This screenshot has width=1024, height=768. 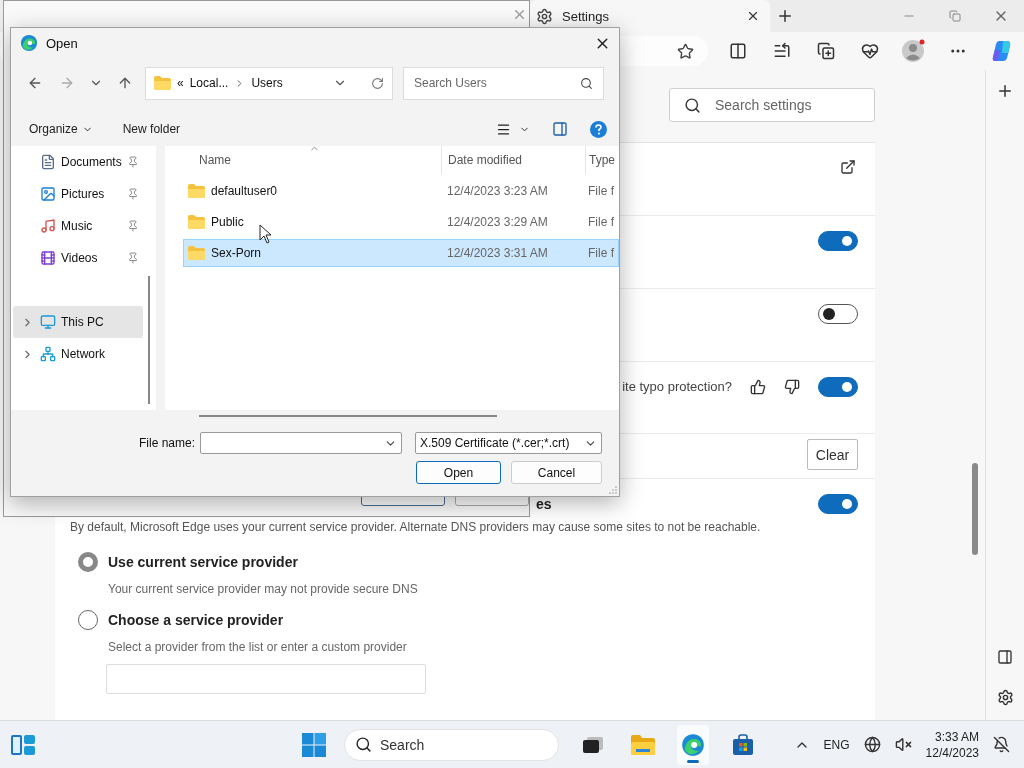 What do you see at coordinates (61, 129) in the screenshot?
I see `organize-menu: Organize` at bounding box center [61, 129].